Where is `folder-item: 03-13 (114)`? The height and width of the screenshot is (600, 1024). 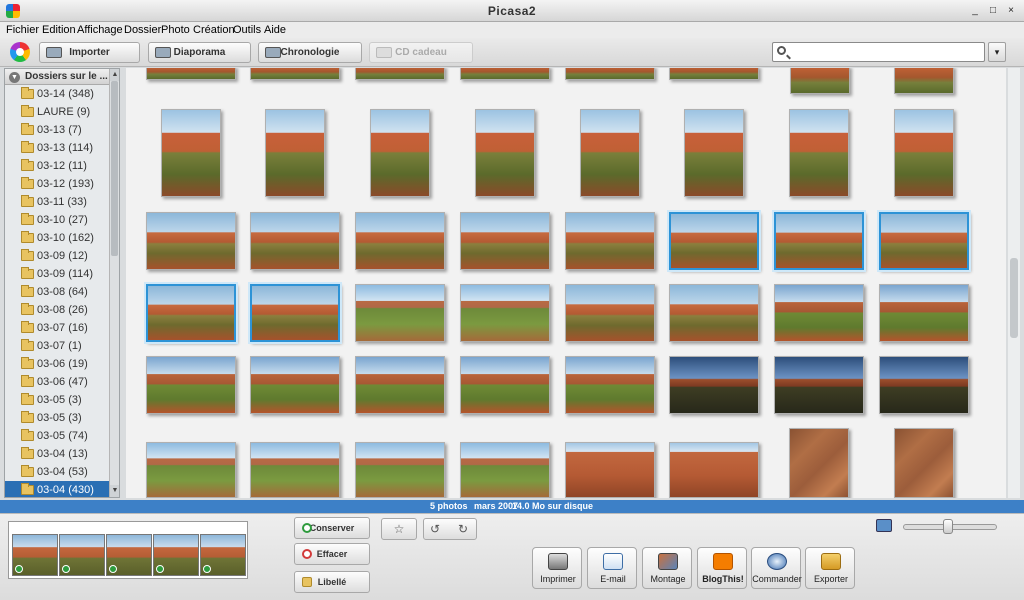 folder-item: 03-13 (114) is located at coordinates (57, 148).